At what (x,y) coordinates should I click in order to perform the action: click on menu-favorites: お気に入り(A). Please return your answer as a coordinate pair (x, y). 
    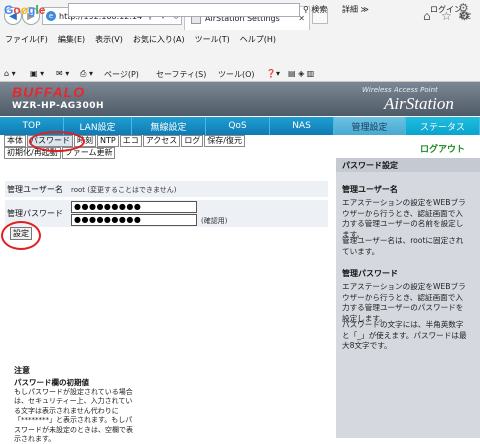
    Looking at the image, I should click on (159, 39).